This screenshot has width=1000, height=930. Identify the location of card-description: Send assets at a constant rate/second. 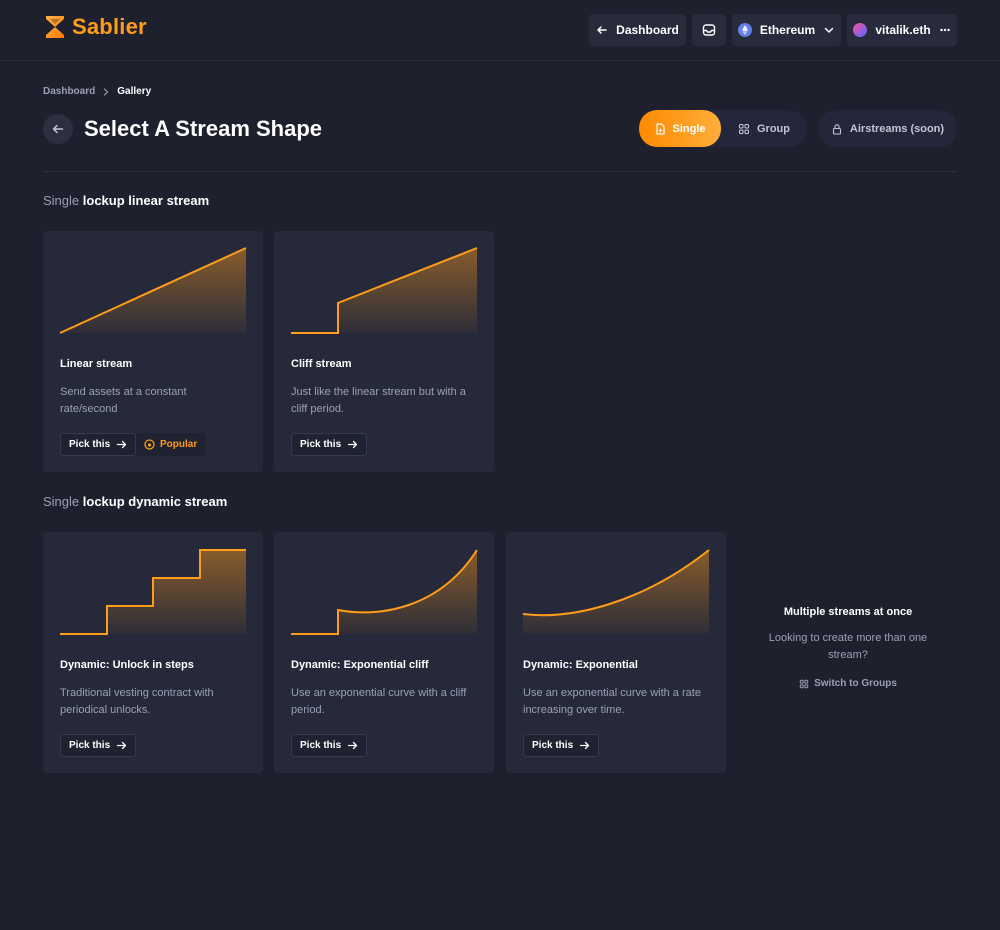
(123, 400).